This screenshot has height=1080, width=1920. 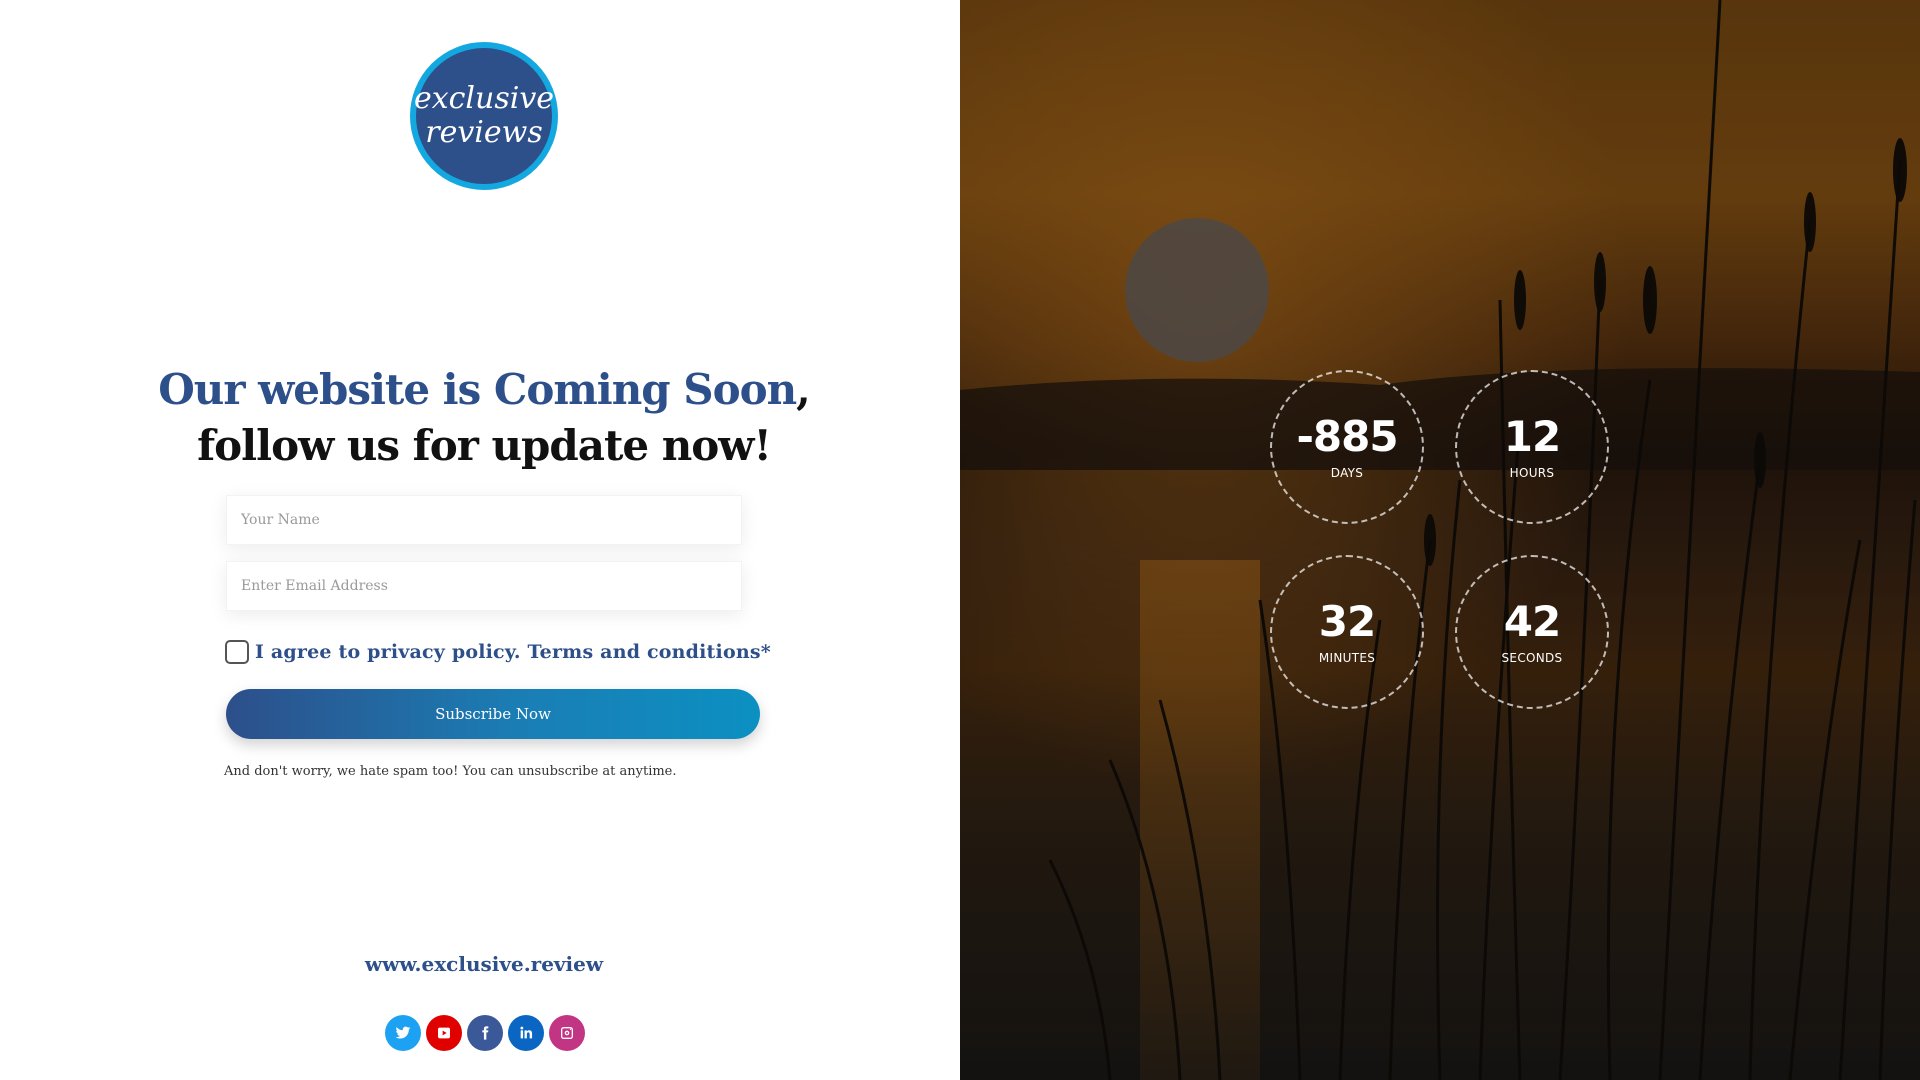 I want to click on privacy-checkbox, so click(x=237, y=652).